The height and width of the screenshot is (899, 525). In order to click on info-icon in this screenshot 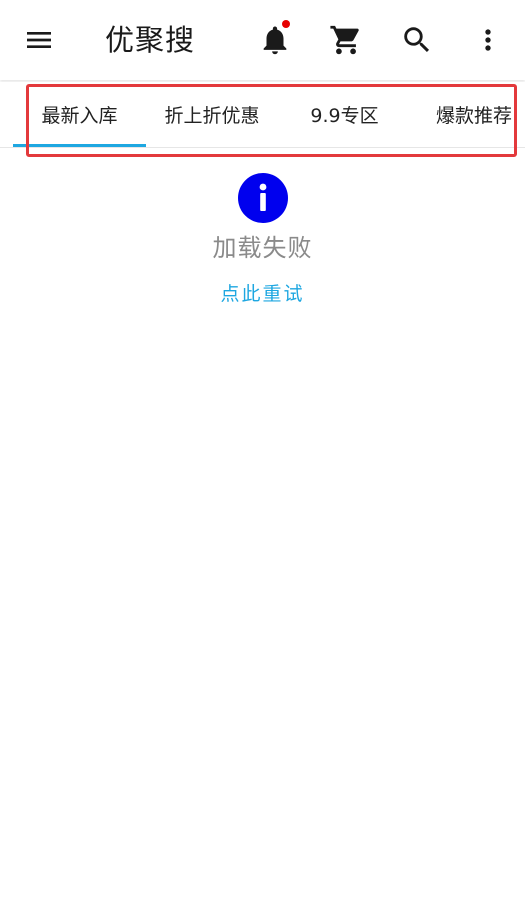, I will do `click(262, 198)`.